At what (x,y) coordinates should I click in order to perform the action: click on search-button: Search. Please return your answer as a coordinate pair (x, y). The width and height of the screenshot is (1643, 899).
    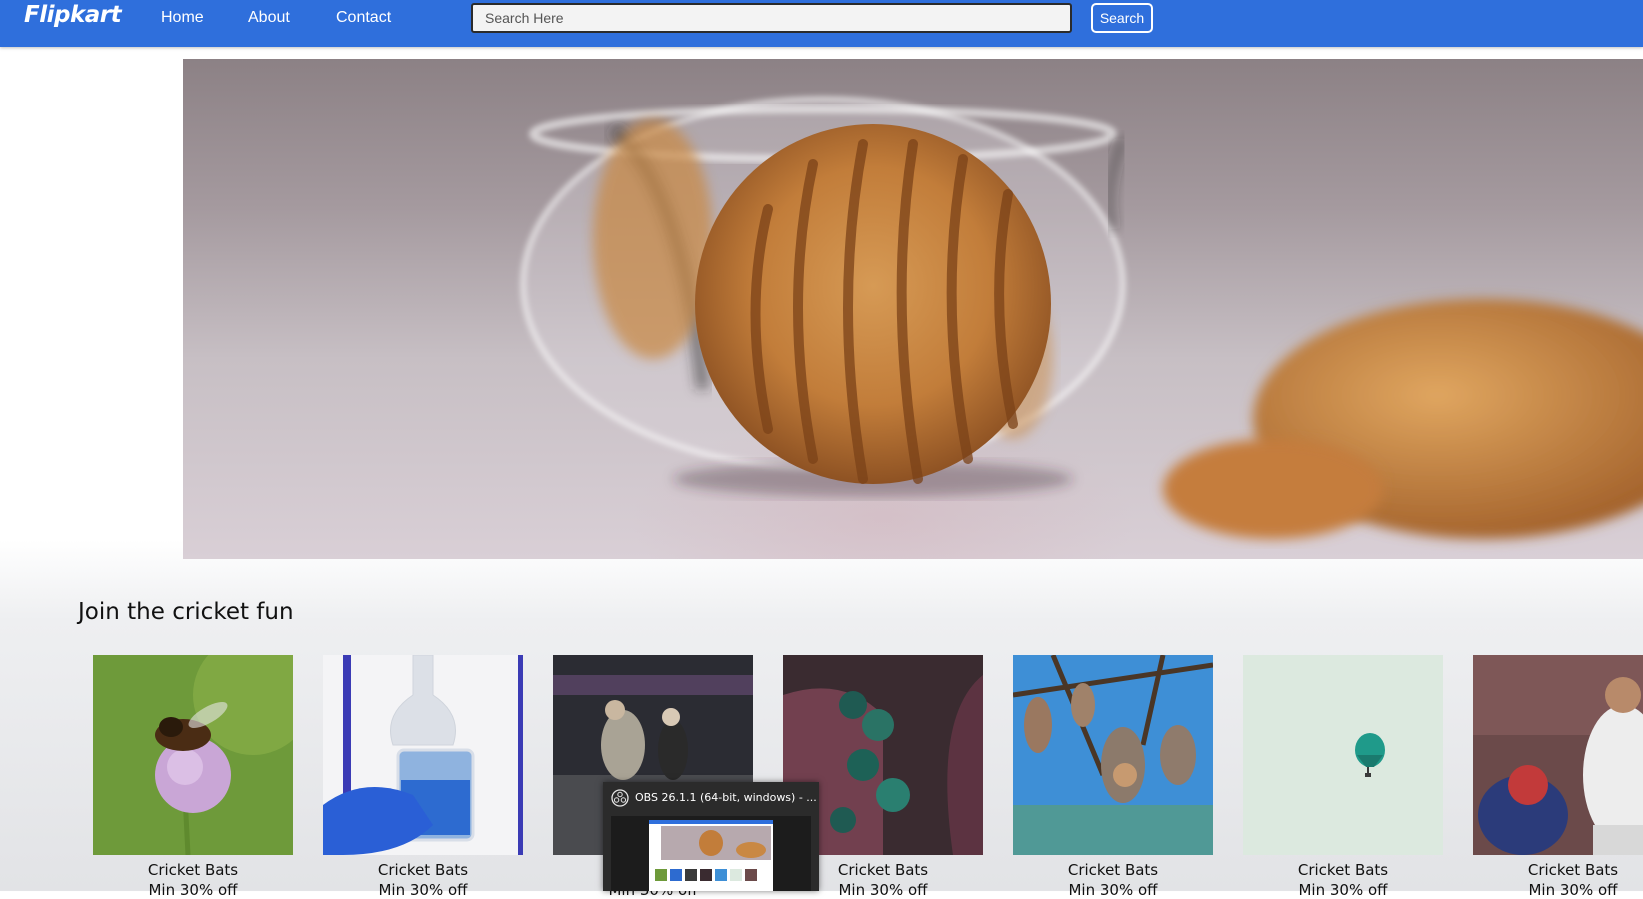
    Looking at the image, I should click on (1122, 18).